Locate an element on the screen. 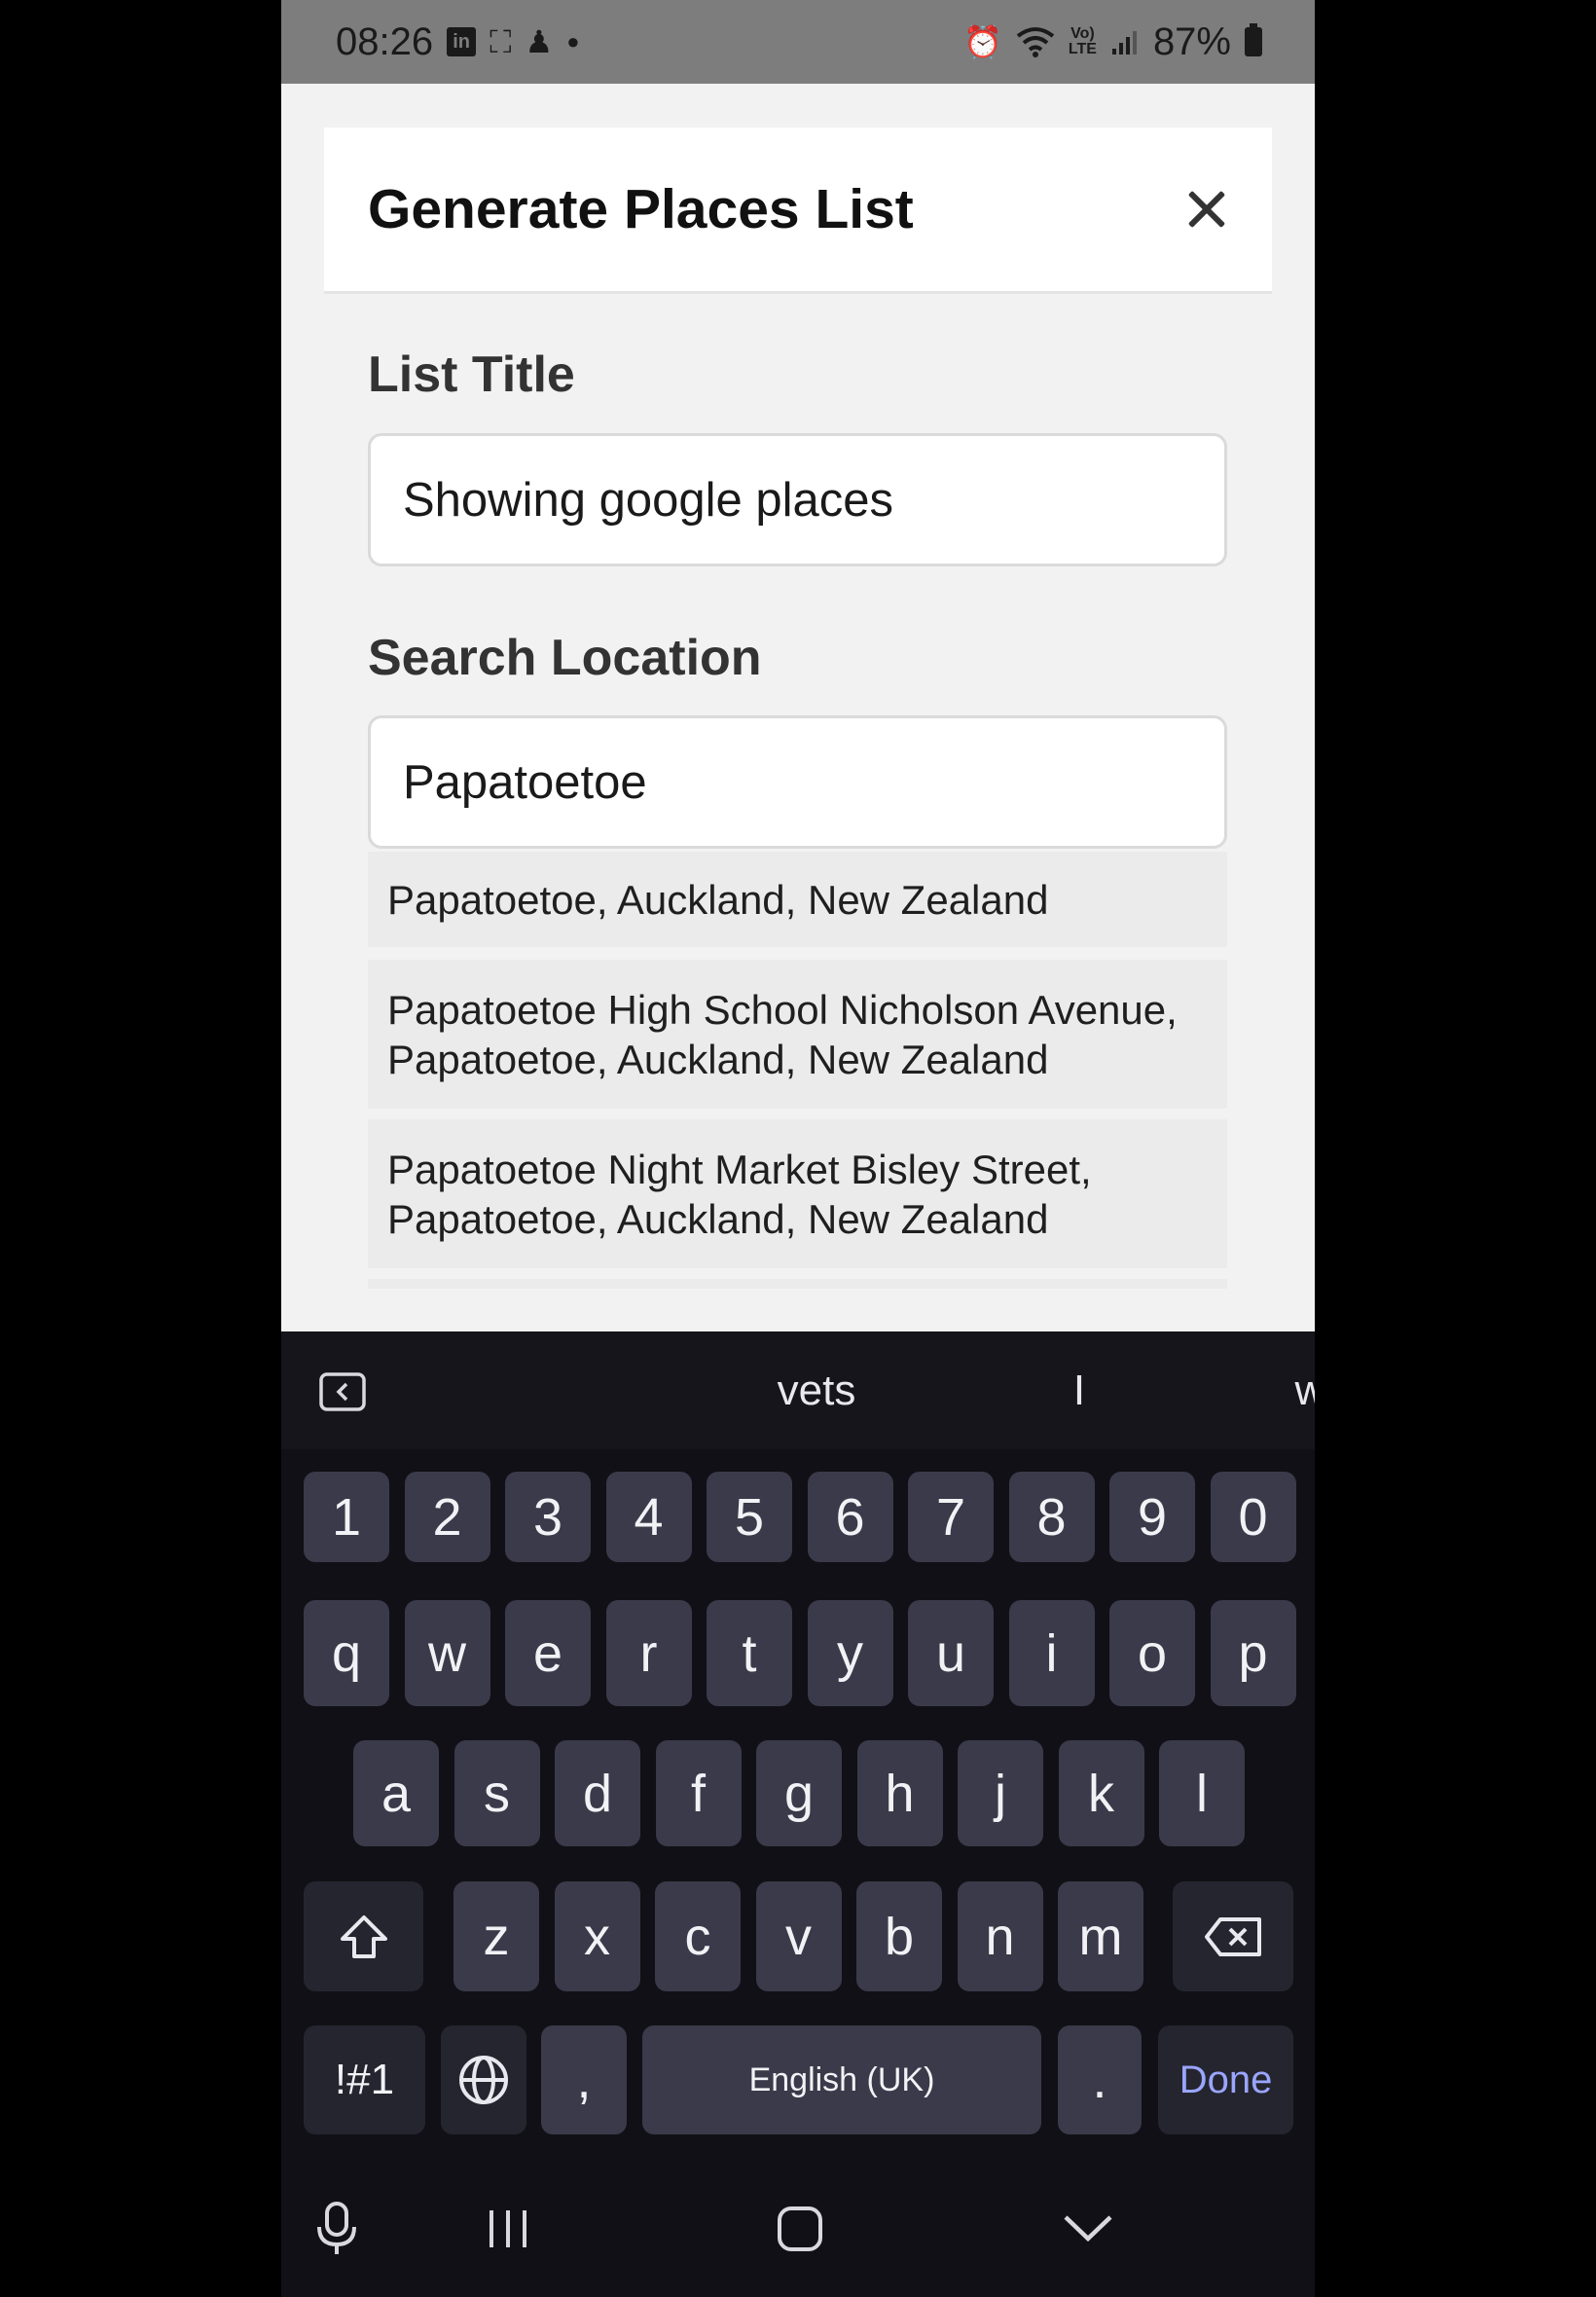  hide-keyboard-button is located at coordinates (1088, 2229).